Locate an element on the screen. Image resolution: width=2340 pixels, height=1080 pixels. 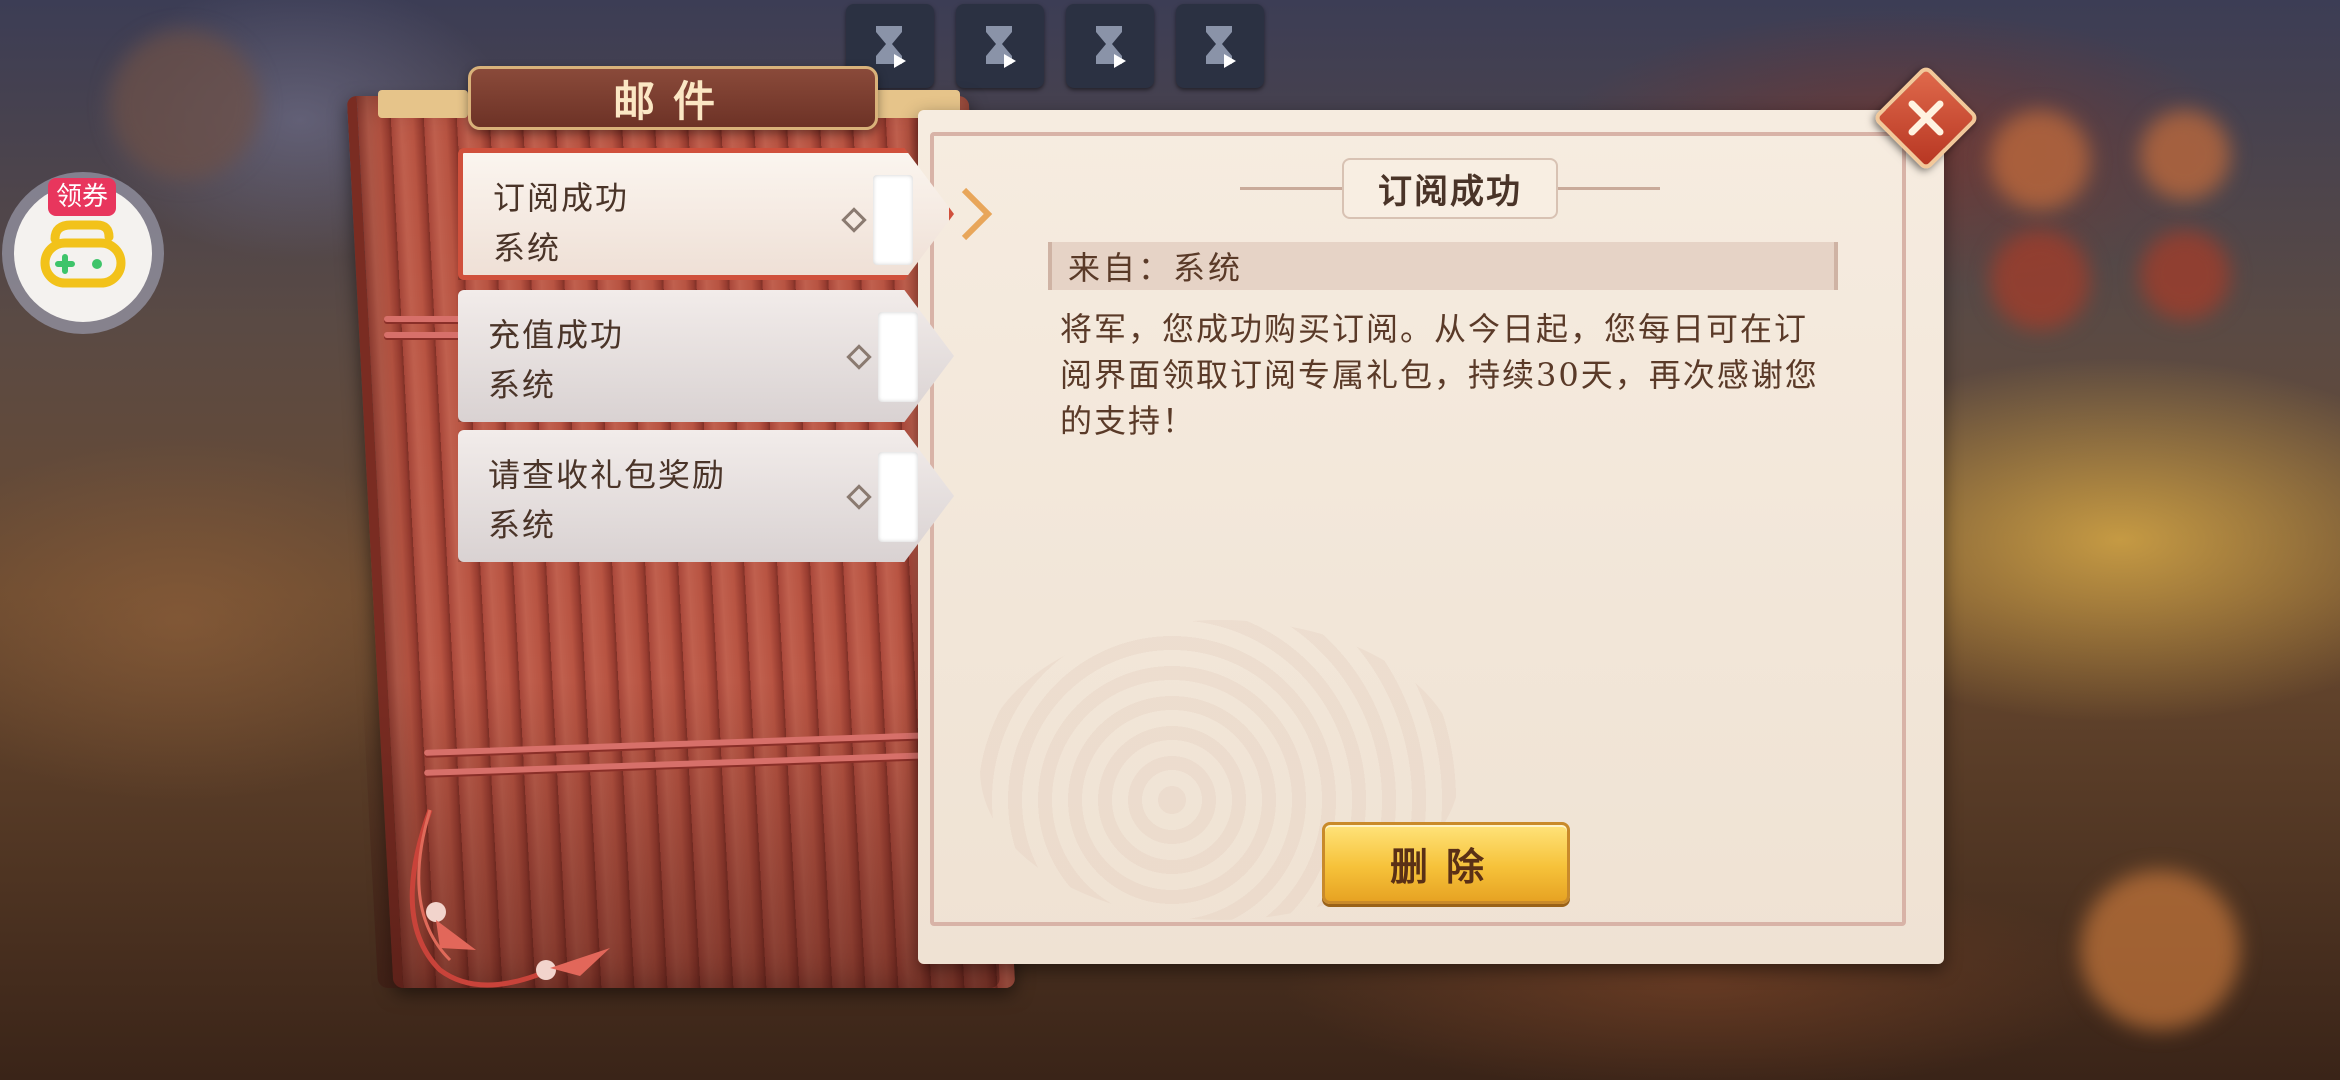
detail-title-wrap: 订阅成功 is located at coordinates (1450, 188).